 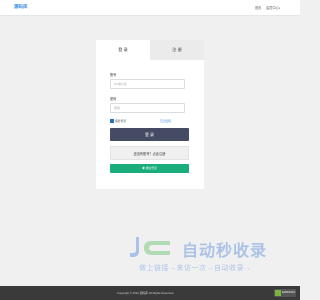 What do you see at coordinates (195, 268) in the screenshot?
I see `watermark-subtitle: 做上链接→来访一次→自动收录→` at bounding box center [195, 268].